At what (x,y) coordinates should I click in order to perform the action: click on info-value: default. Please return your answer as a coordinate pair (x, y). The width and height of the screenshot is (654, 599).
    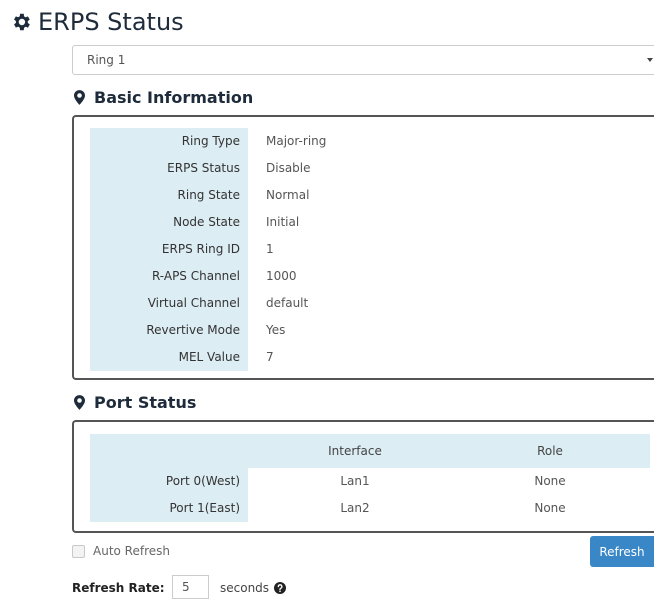
    Looking at the image, I should click on (287, 303).